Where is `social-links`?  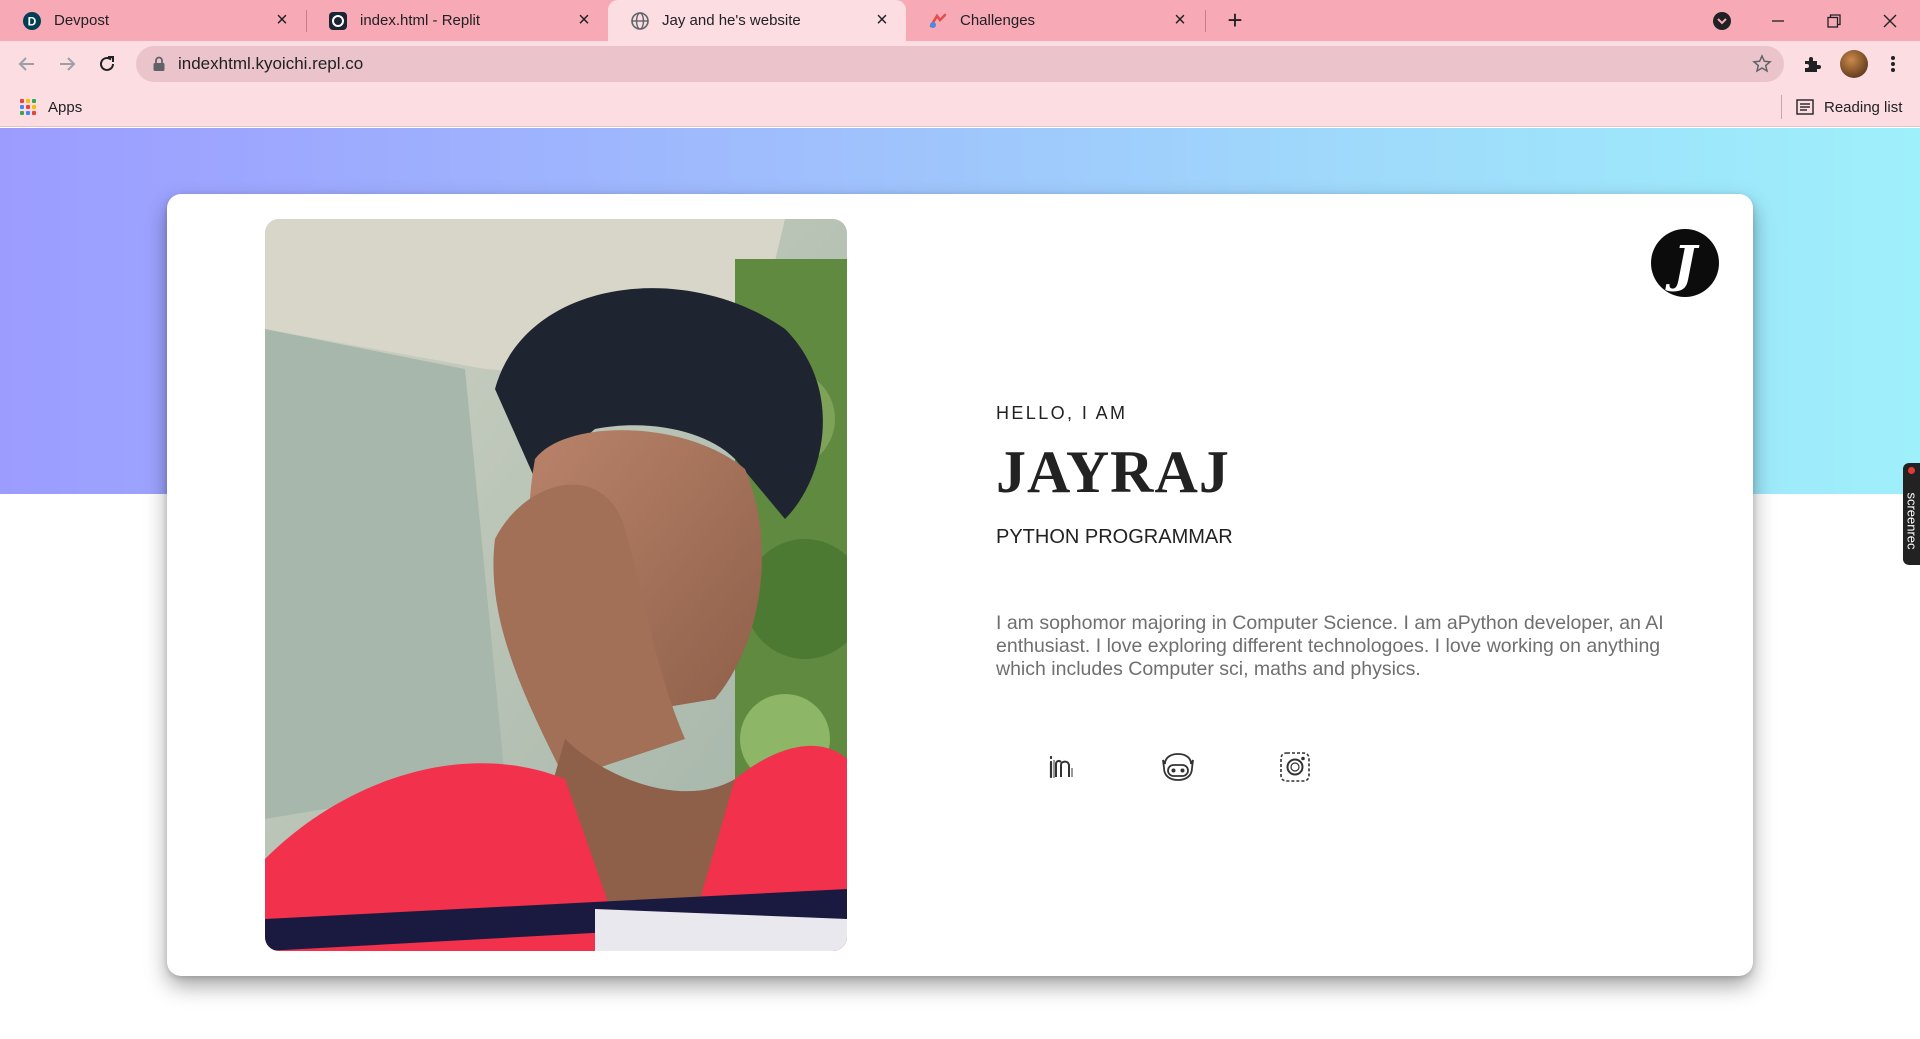
social-links is located at coordinates (1196, 769).